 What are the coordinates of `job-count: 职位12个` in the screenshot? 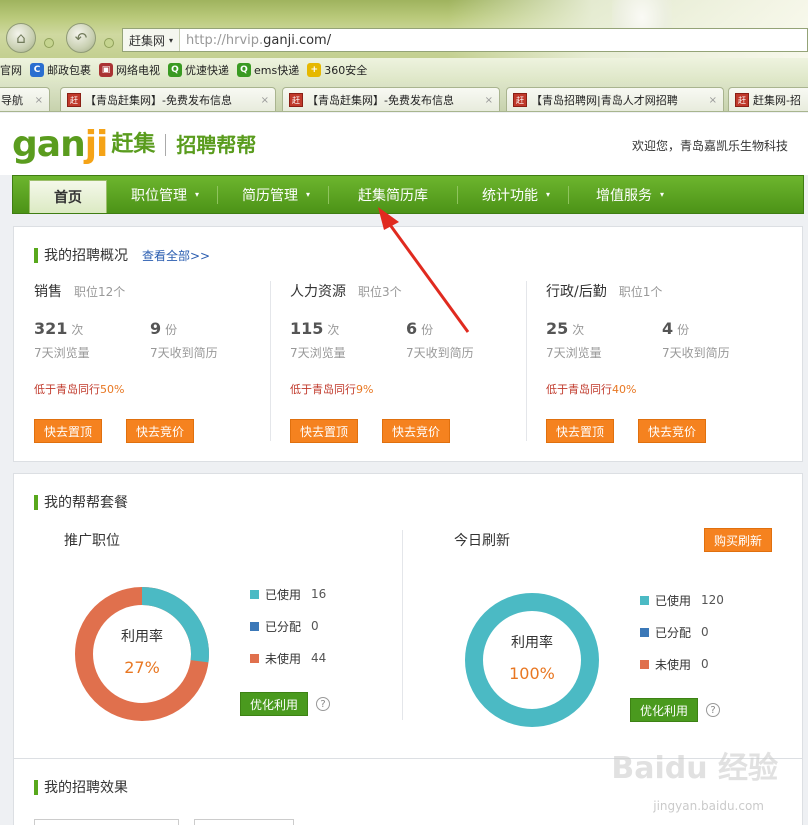 It's located at (100, 292).